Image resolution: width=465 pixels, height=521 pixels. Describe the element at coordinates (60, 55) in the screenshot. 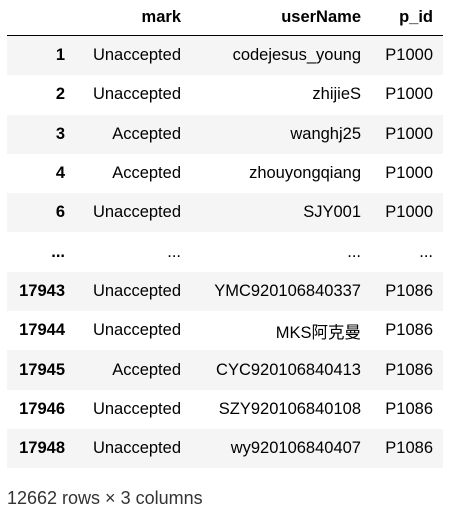

I see `row-index: 1` at that location.